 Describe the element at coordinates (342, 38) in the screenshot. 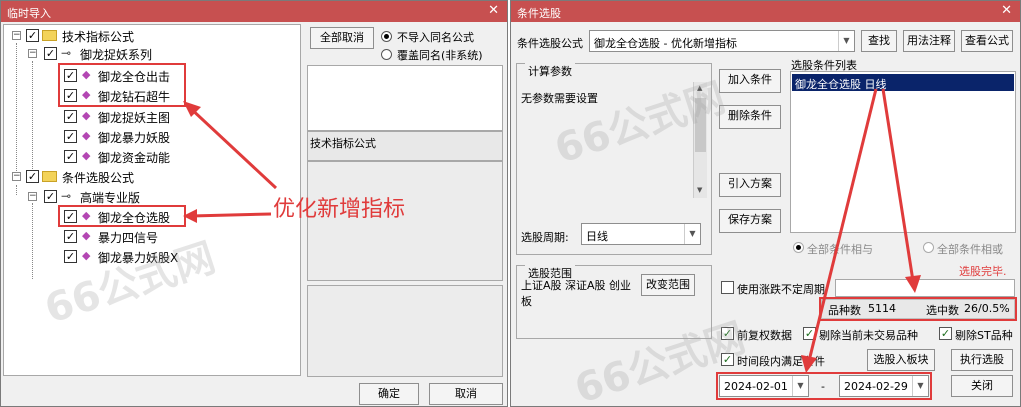

I see `deselect-all-button: 全部取消` at that location.